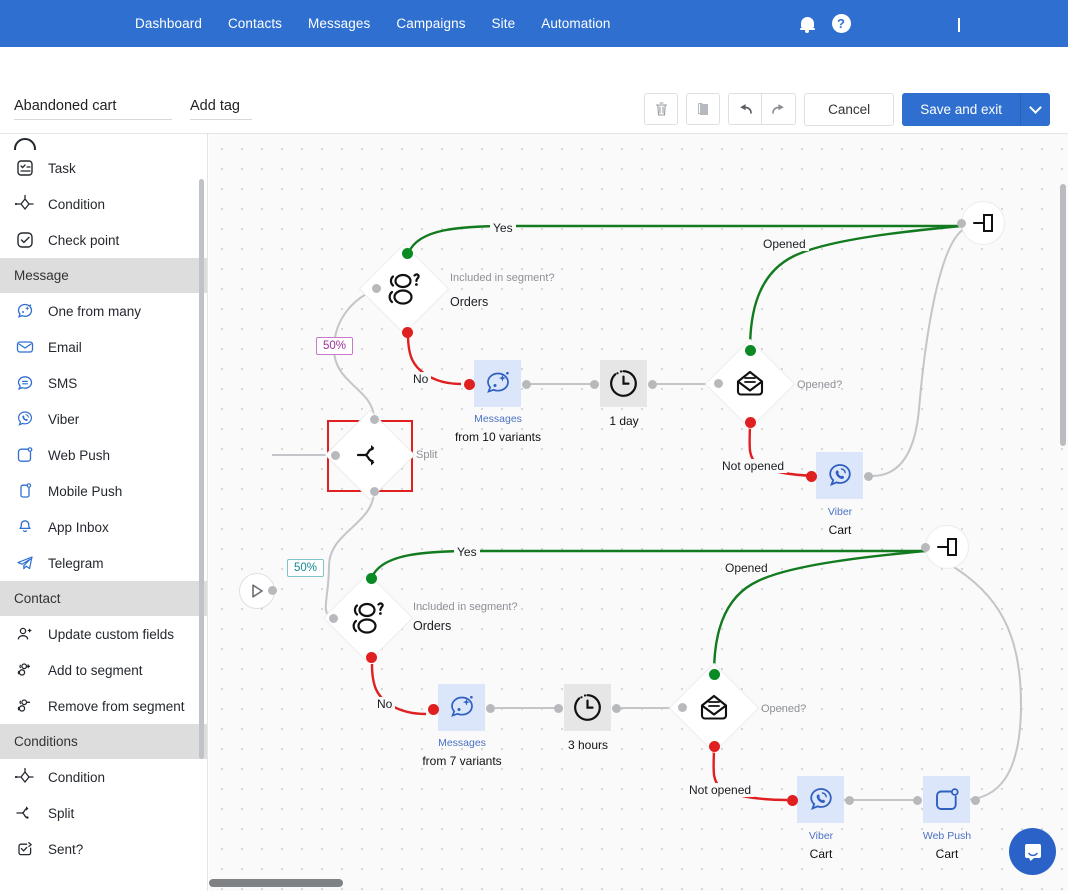  I want to click on split-percent-badge-bottom: 50%, so click(306, 568).